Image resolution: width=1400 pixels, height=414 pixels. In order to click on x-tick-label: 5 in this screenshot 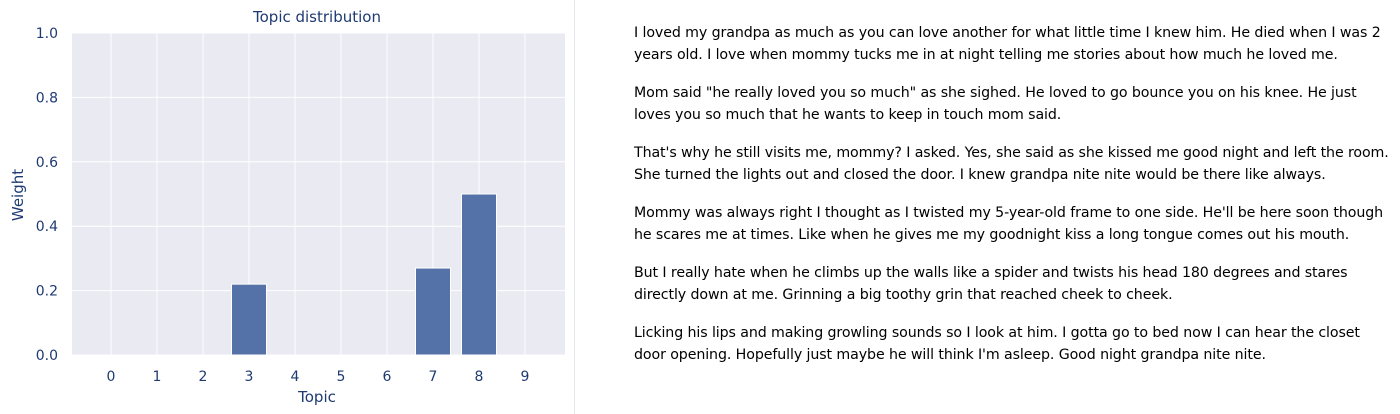, I will do `click(341, 377)`.